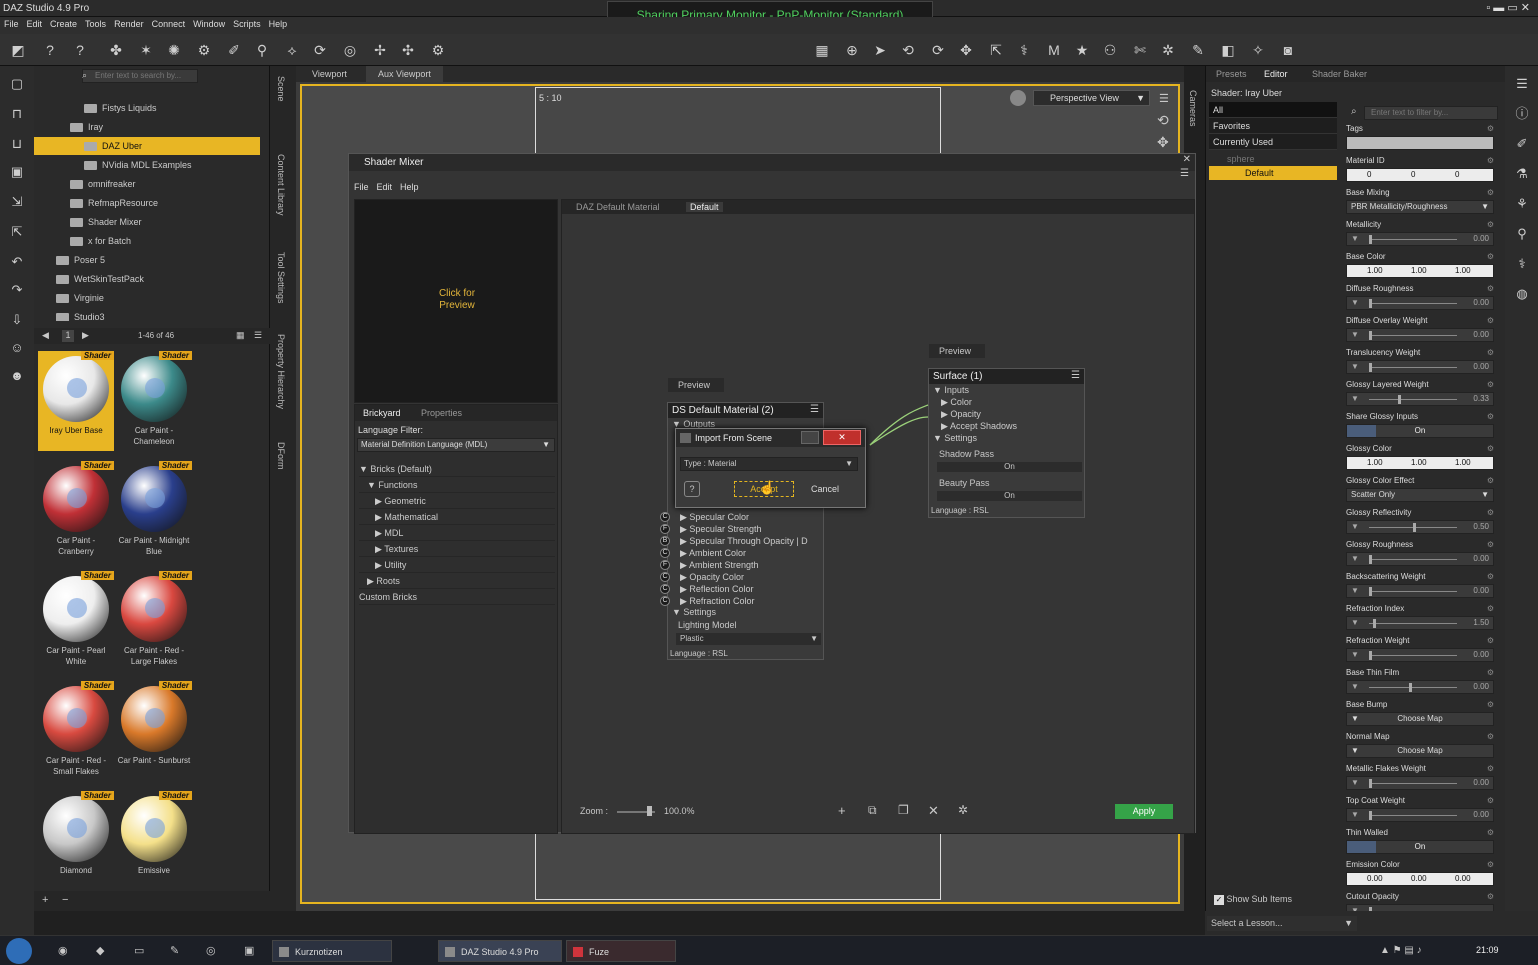 The image size is (1538, 965). Describe the element at coordinates (409, 187) in the screenshot. I see `shader-menu-item: Help` at that location.